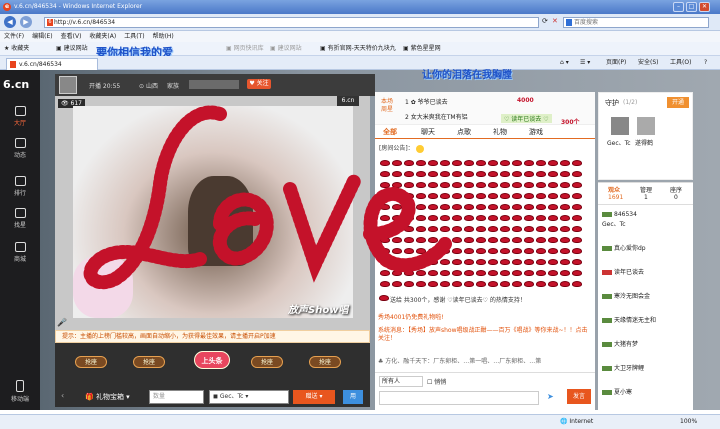 Image resolution: width=720 pixels, height=429 pixels. What do you see at coordinates (16, 49) in the screenshot?
I see `favorites-button: ★ 收藏夹` at bounding box center [16, 49].